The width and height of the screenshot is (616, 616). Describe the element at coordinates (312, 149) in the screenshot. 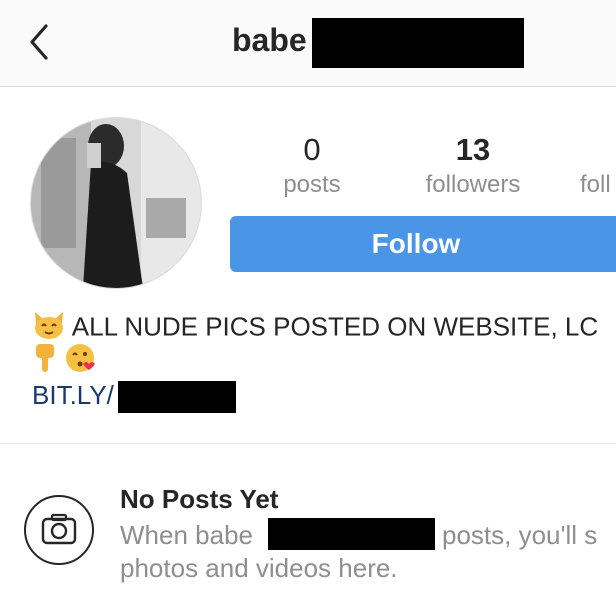

I see `posts-count: 0` at that location.